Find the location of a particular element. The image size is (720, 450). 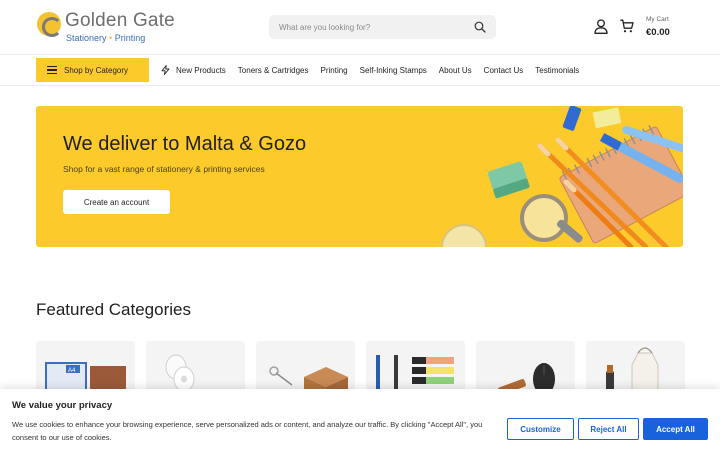

reject-all-button: Reject All is located at coordinates (608, 429).